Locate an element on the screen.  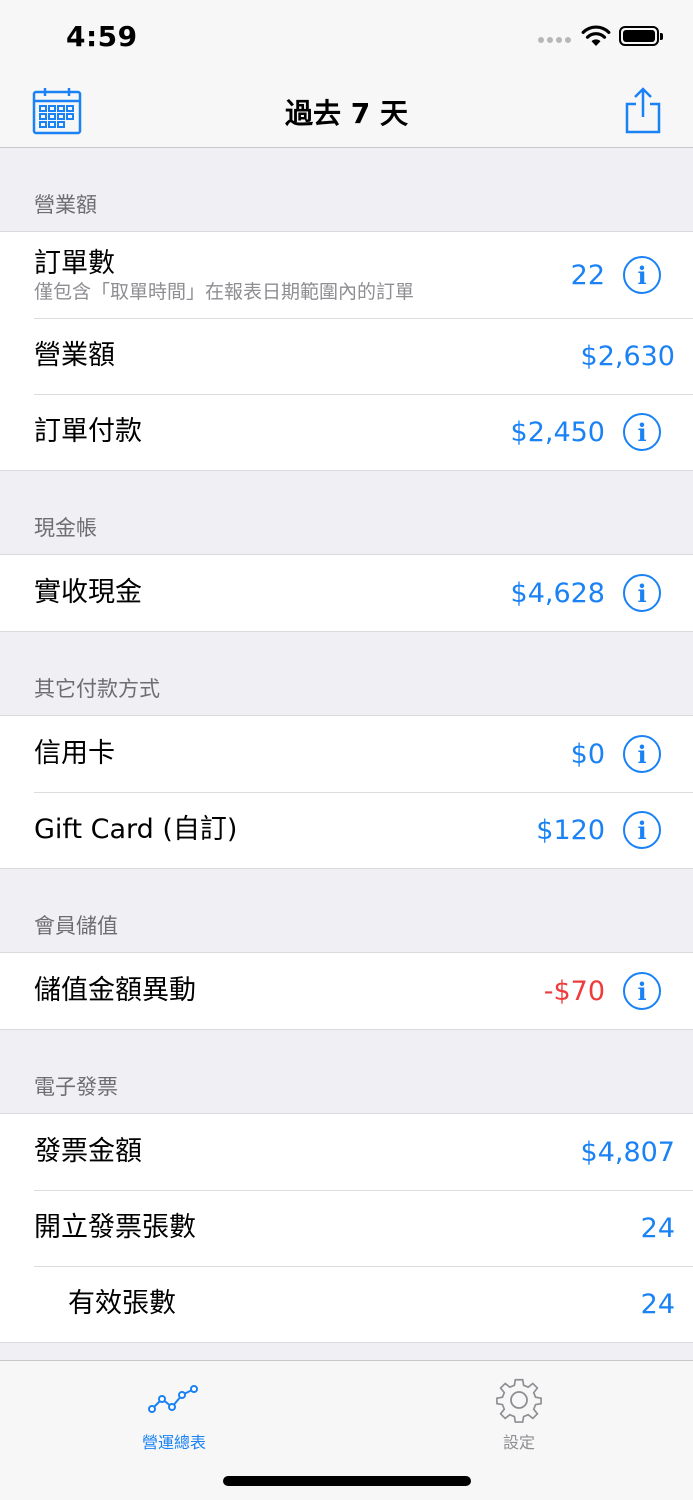
section-header-revenue: 營業額 is located at coordinates (346, 190).